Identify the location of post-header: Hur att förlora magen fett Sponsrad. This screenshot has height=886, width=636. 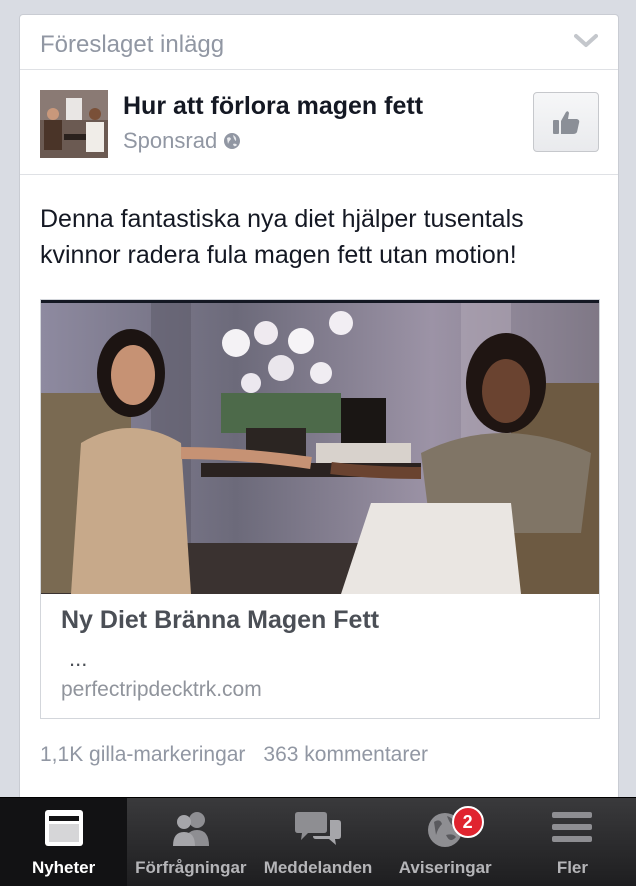
(319, 122).